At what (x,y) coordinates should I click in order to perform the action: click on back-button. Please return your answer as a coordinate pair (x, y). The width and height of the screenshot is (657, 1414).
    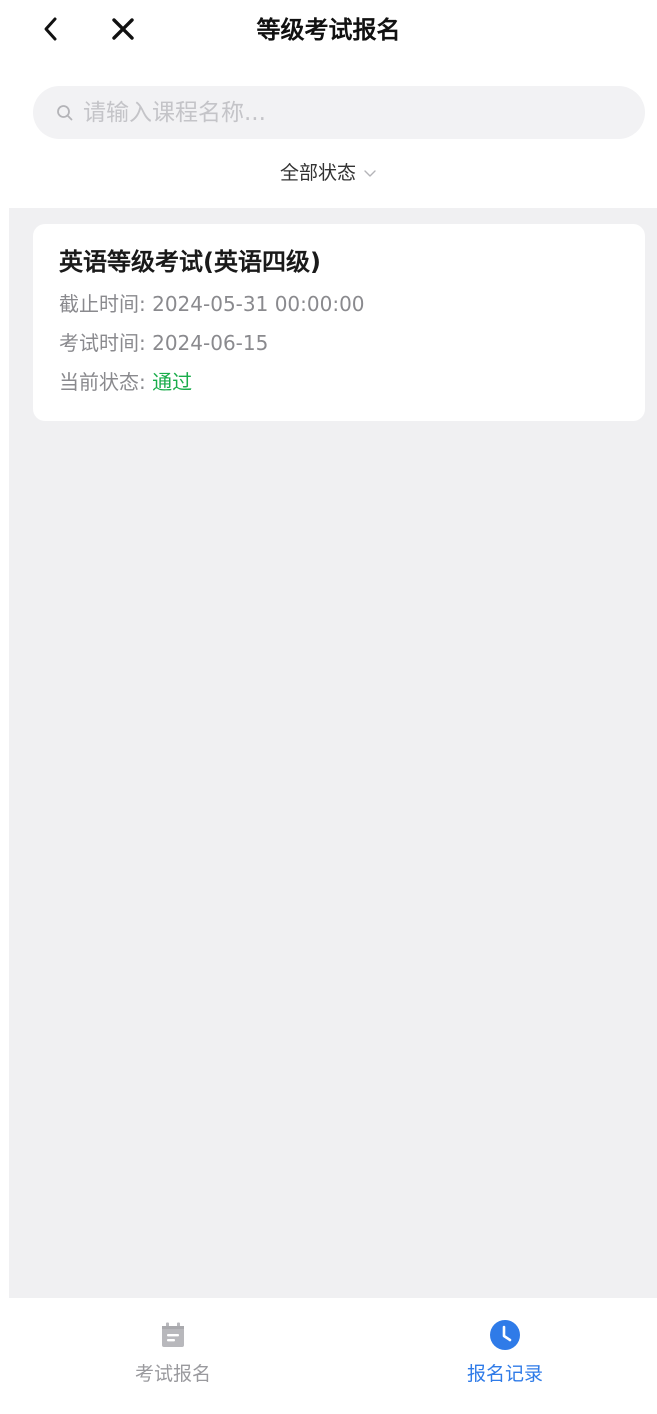
    Looking at the image, I should click on (51, 29).